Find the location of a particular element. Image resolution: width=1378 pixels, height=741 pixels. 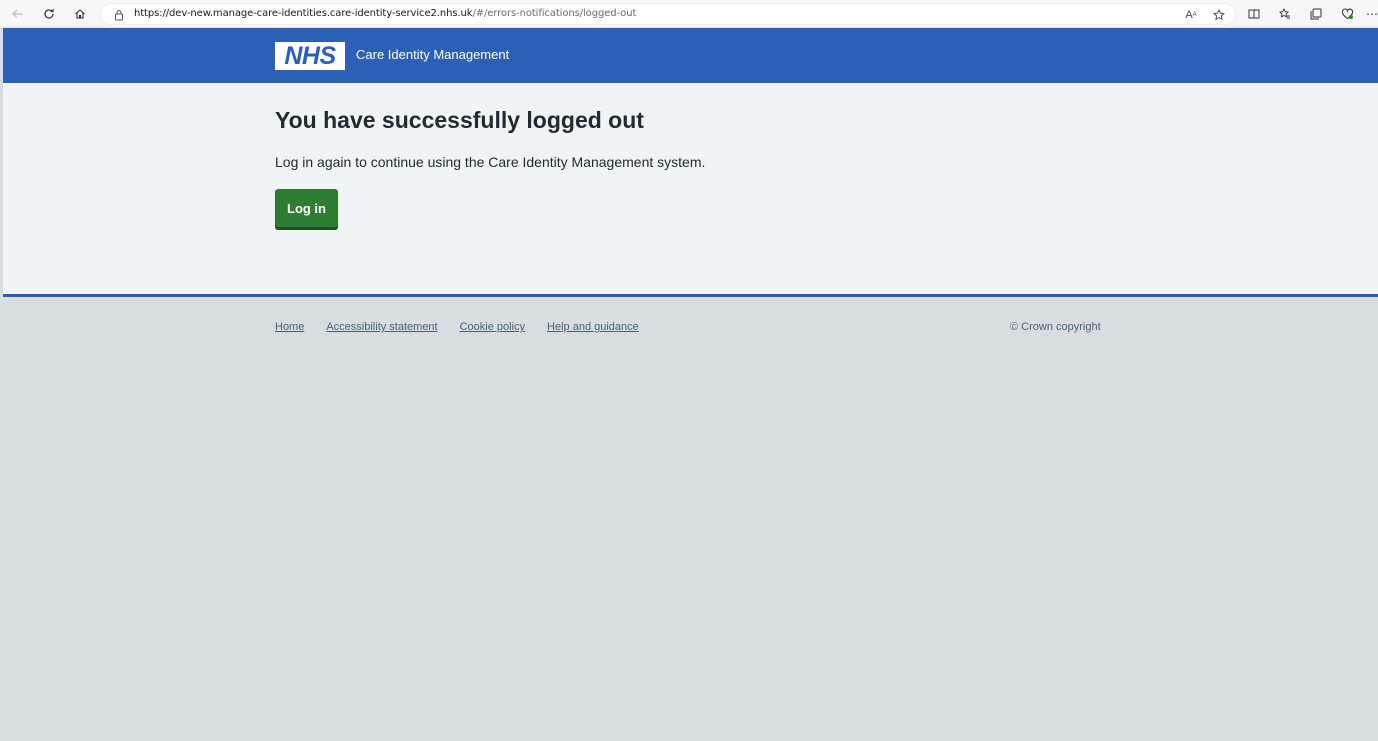

read-aloud-icon: AA is located at coordinates (1191, 15).